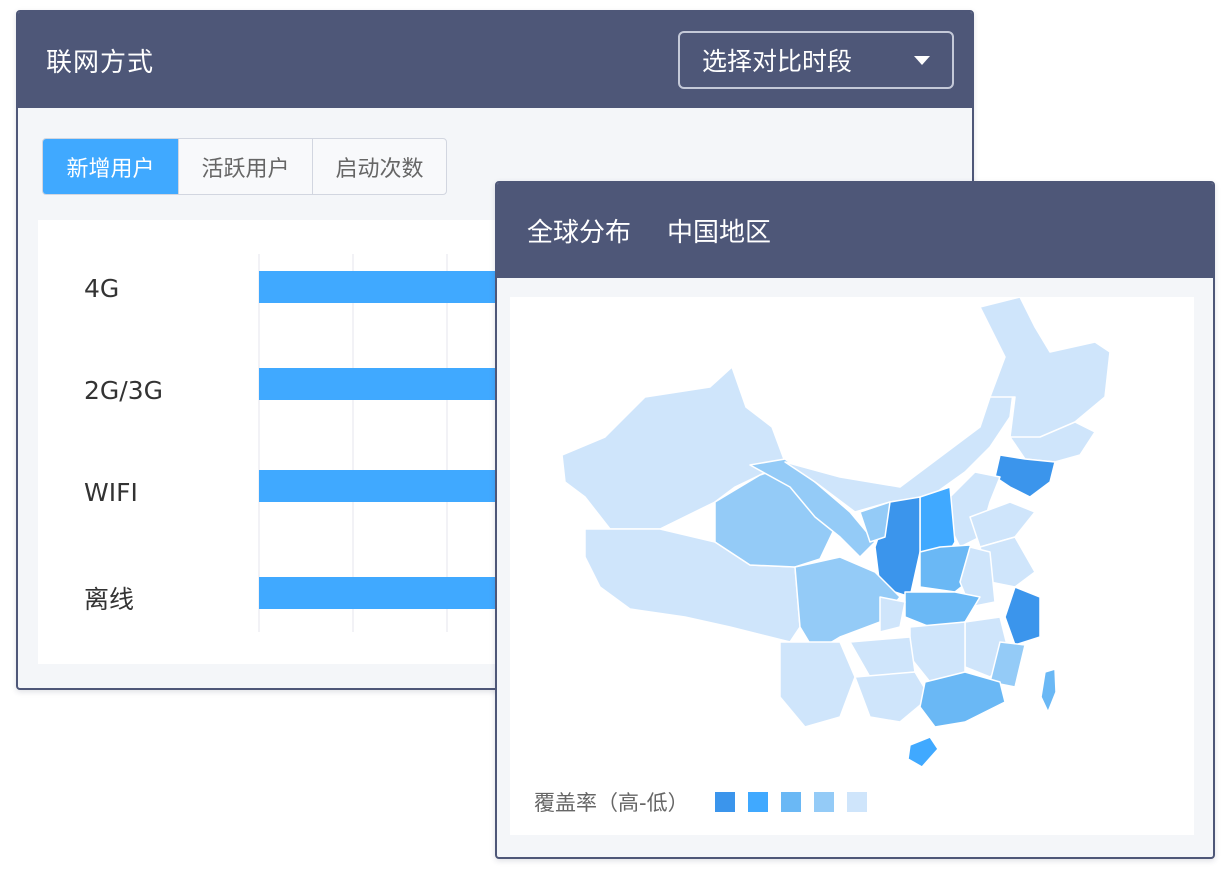 The height and width of the screenshot is (870, 1230). I want to click on compare-period-select: 选择对比时段, so click(816, 60).